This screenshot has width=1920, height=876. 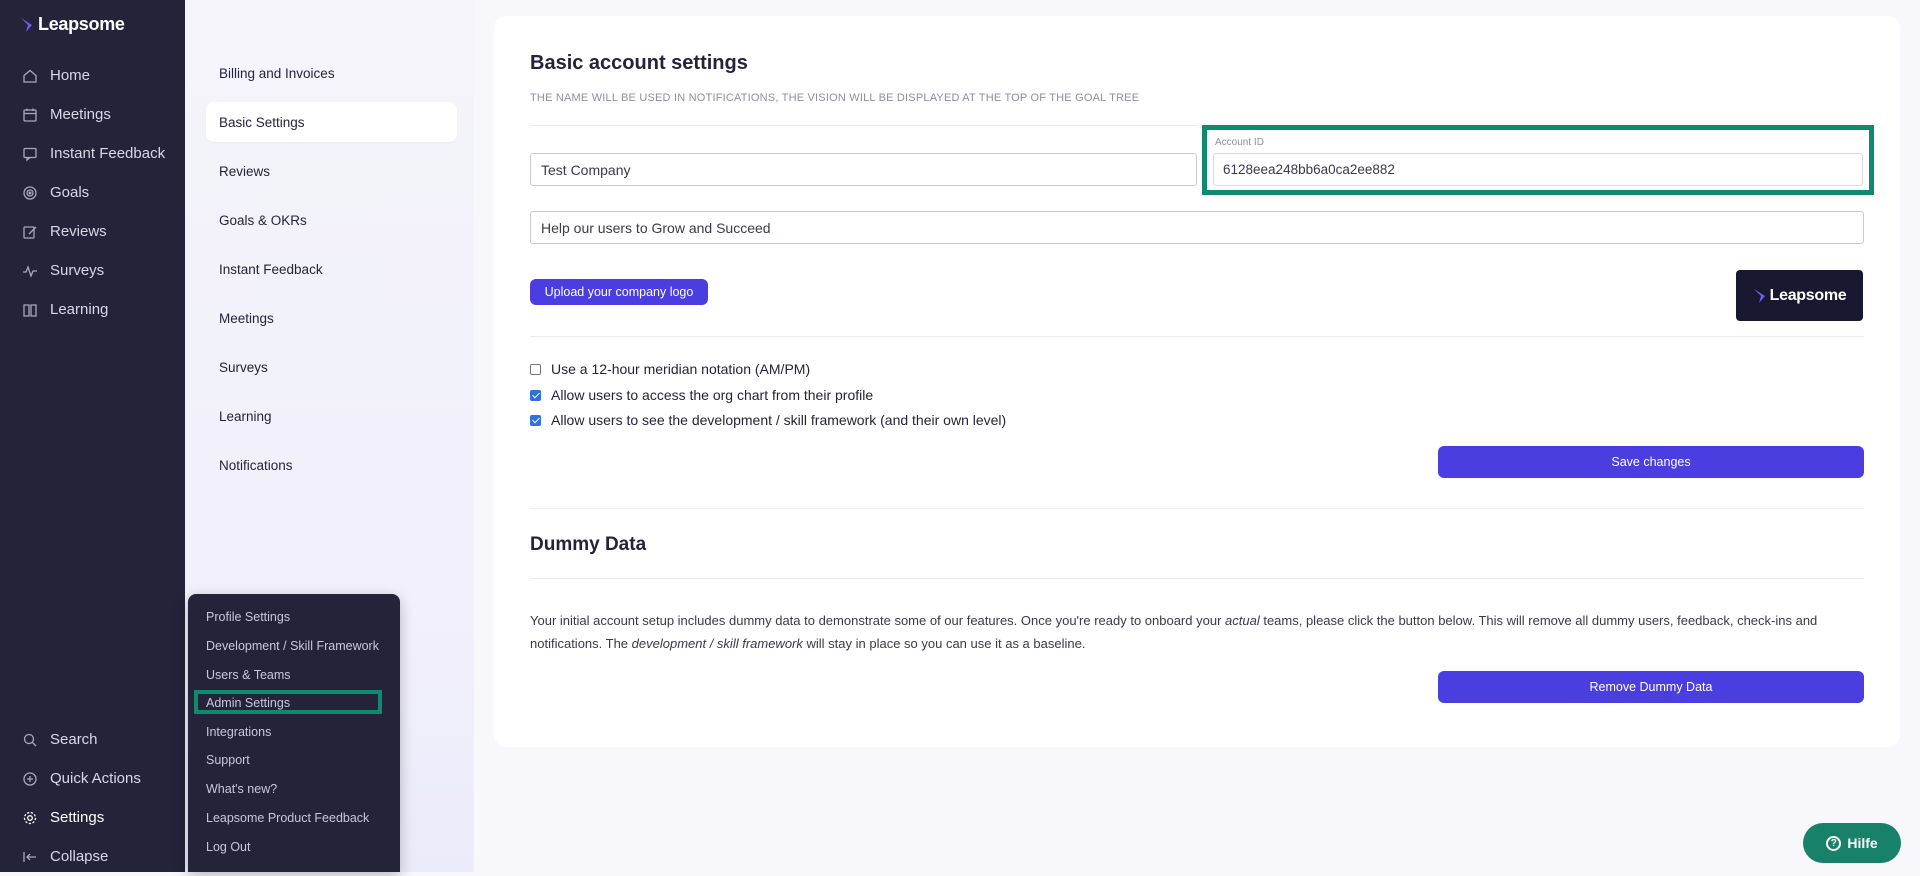 What do you see at coordinates (1834, 843) in the screenshot?
I see `question-icon: ?` at bounding box center [1834, 843].